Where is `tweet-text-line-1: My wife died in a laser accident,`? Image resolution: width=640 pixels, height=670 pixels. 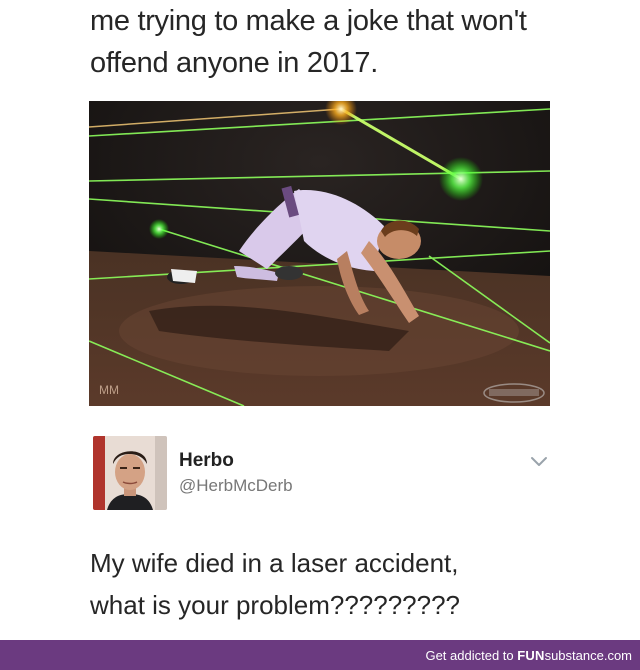
tweet-text-line-1: My wife died in a laser accident, is located at coordinates (274, 563).